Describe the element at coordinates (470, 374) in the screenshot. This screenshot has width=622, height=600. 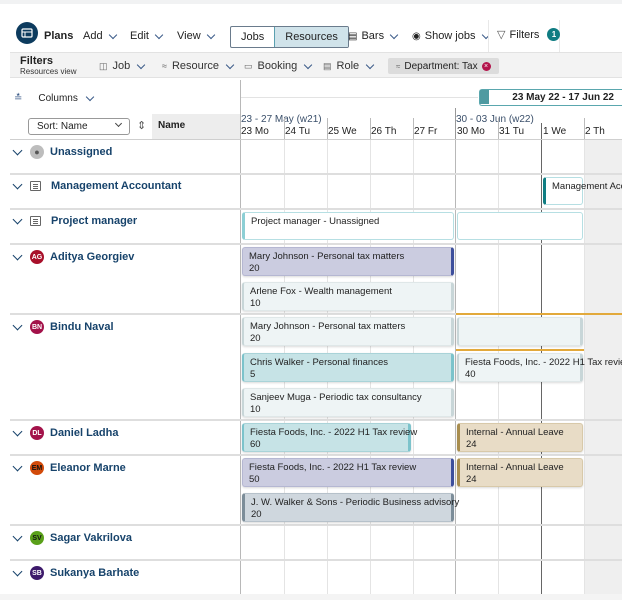
I see `booking-hours: 40` at that location.